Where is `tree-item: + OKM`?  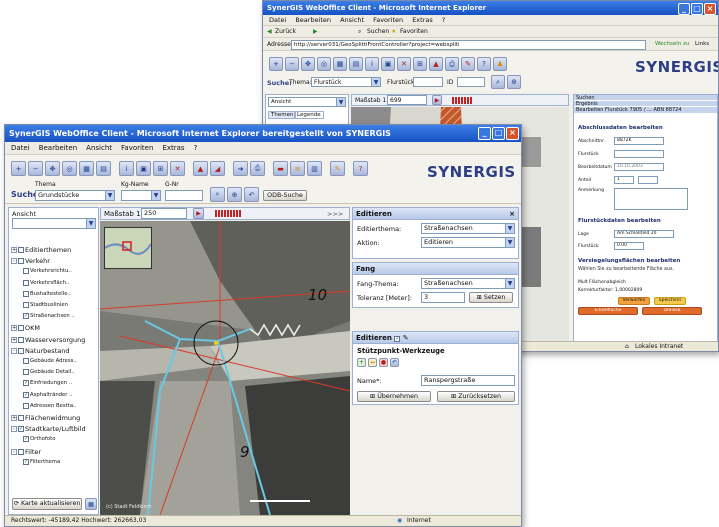 tree-item: + OKM is located at coordinates (25, 328).